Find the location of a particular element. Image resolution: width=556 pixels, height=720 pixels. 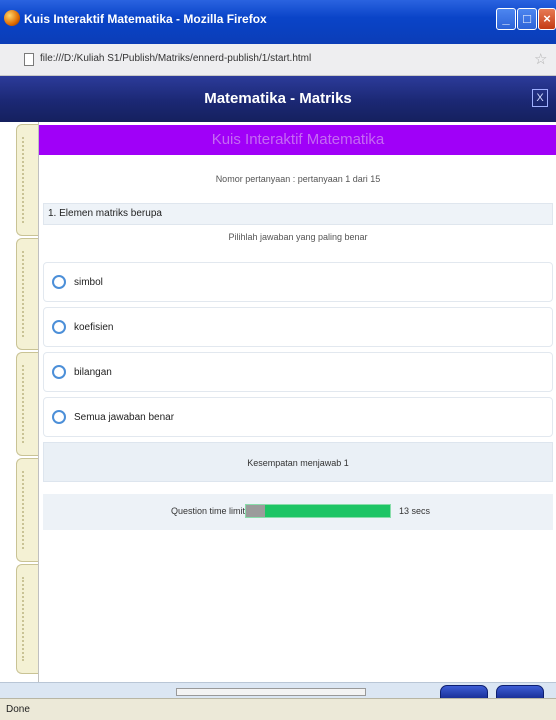

answer-option-4: Semua jawaban benar is located at coordinates (298, 417).